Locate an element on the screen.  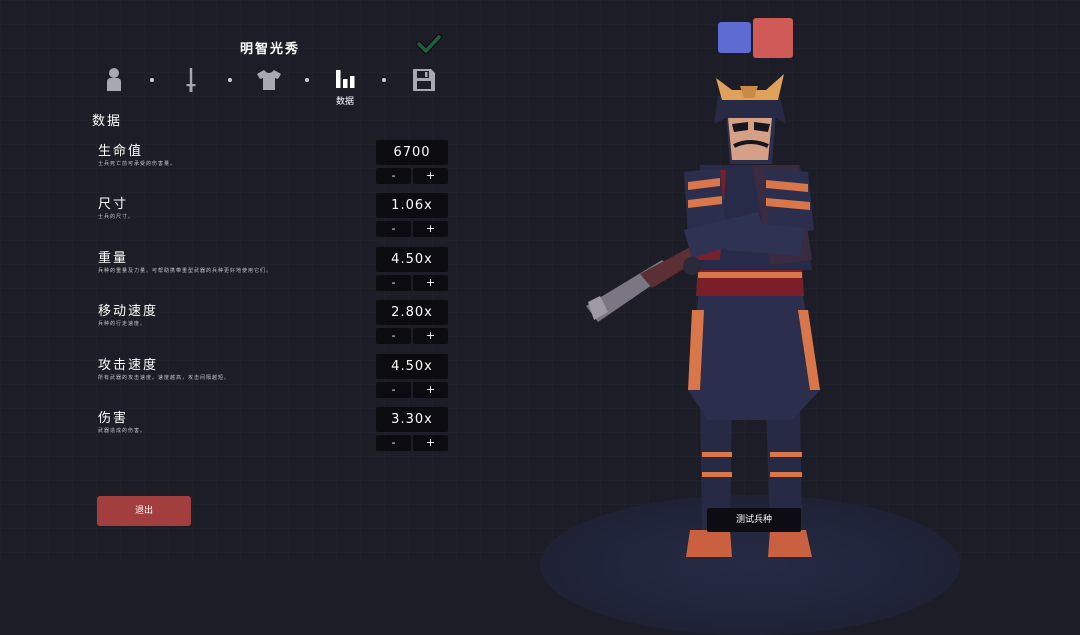
stat-name: 尺寸 is located at coordinates (113, 204).